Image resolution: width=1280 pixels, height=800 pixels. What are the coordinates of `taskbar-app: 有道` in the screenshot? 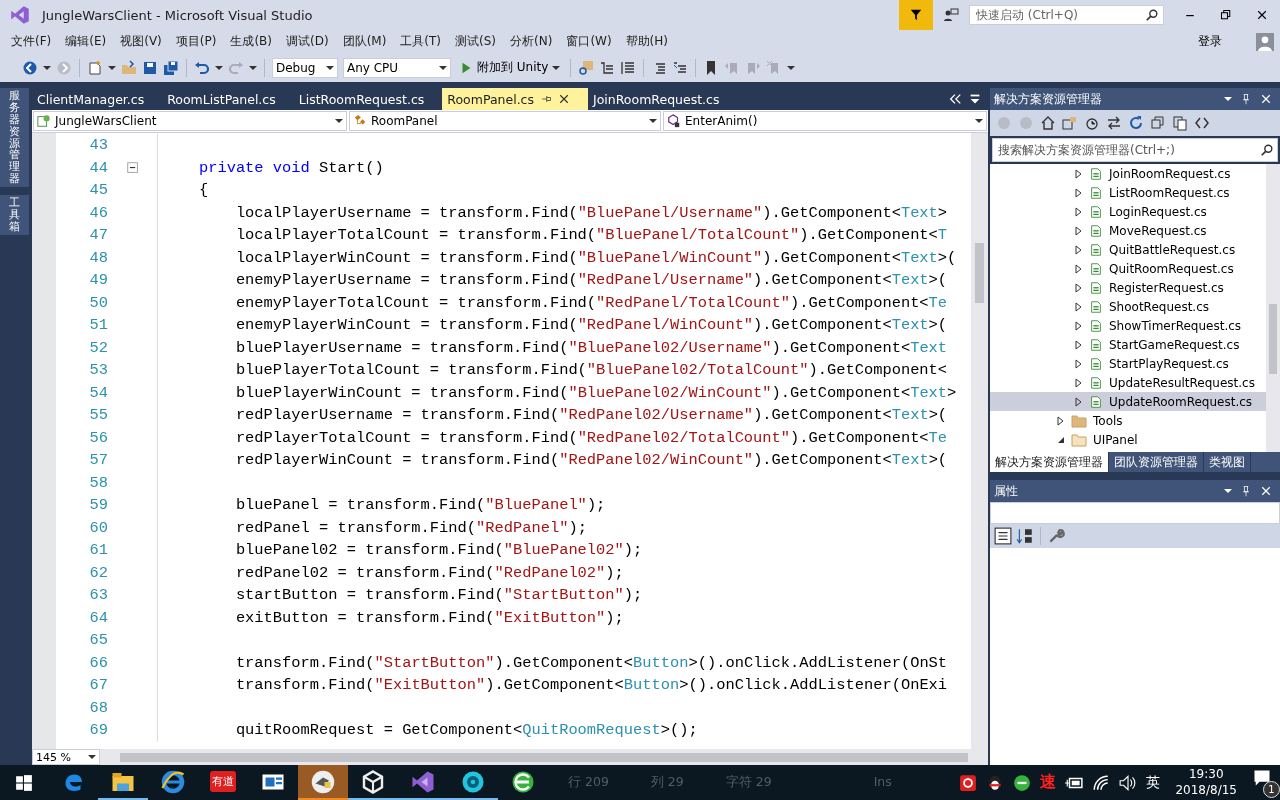 It's located at (223, 782).